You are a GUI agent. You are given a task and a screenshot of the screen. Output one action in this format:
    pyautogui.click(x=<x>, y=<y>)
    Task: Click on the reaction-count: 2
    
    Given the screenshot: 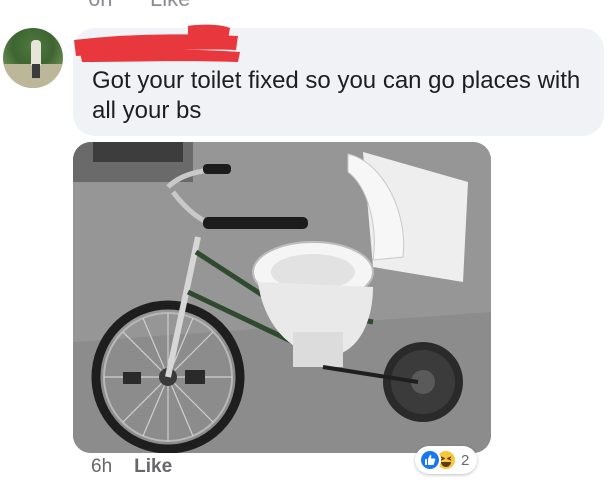 What is the action you would take?
    pyautogui.click(x=465, y=460)
    